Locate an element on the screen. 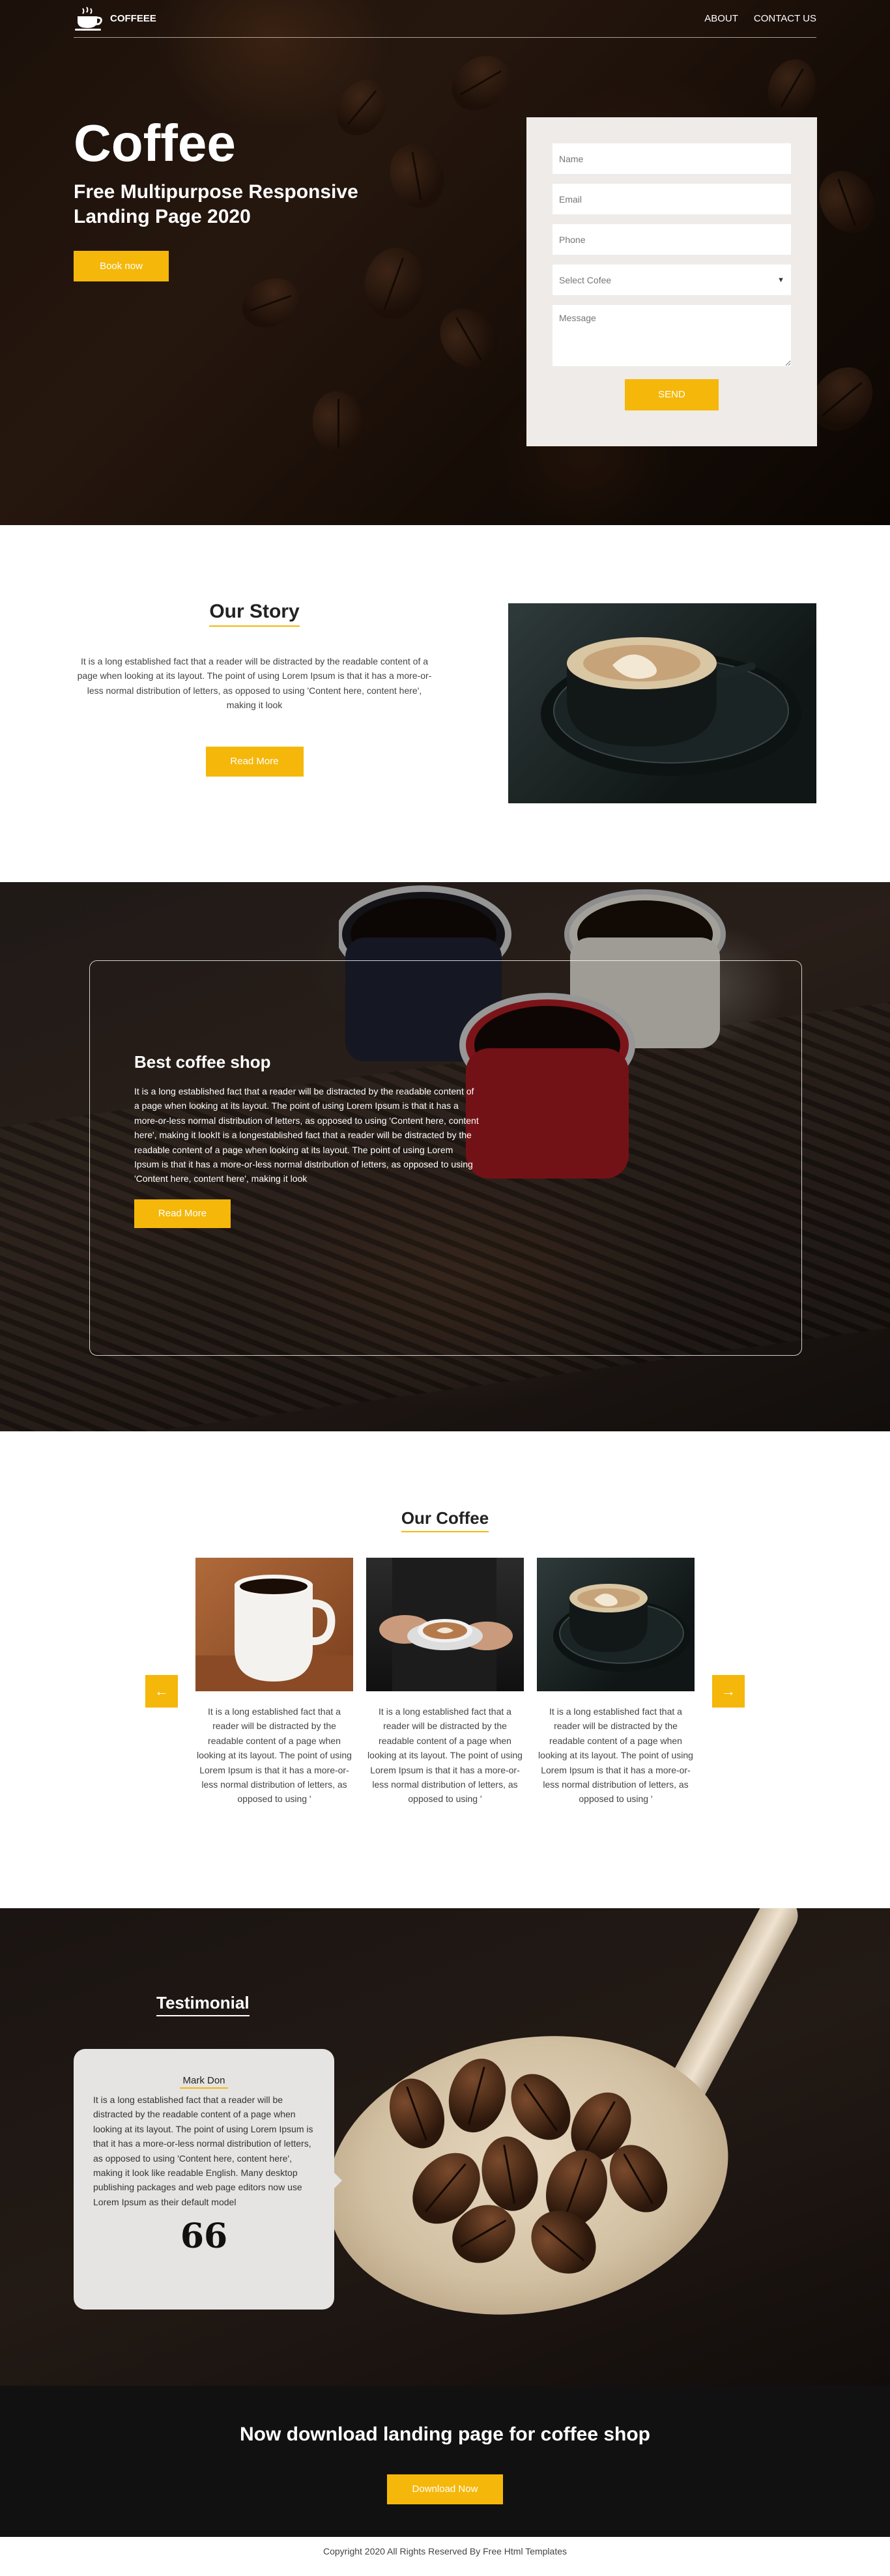 Image resolution: width=890 pixels, height=2576 pixels. nav-link-contact: CONTACT US is located at coordinates (785, 18).